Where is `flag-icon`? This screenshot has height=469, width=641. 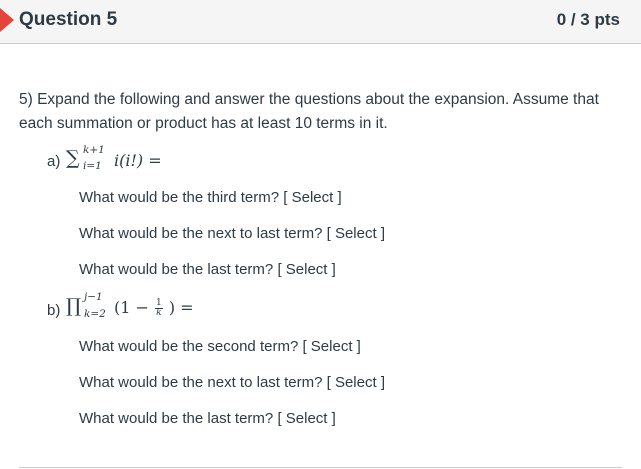 flag-icon is located at coordinates (7, 20).